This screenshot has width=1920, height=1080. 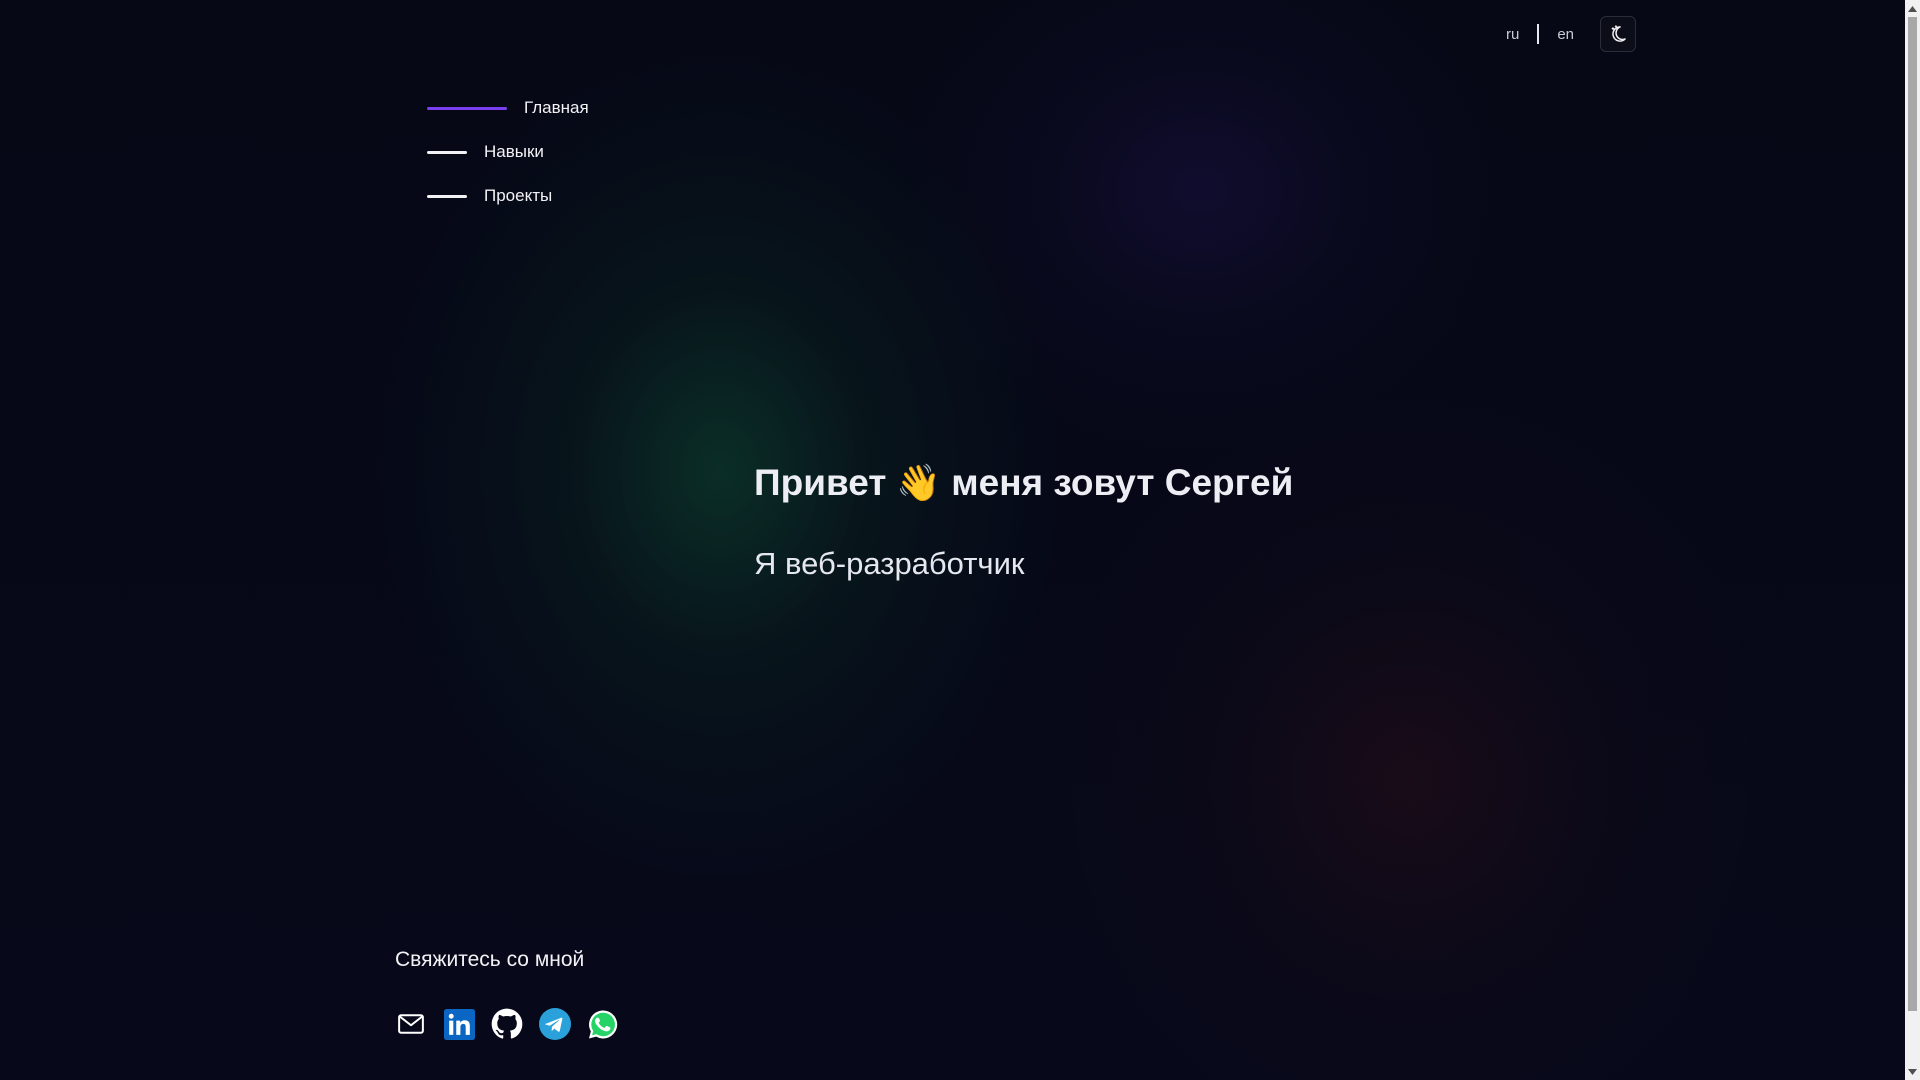 What do you see at coordinates (411, 1024) in the screenshot?
I see `mail-icon` at bounding box center [411, 1024].